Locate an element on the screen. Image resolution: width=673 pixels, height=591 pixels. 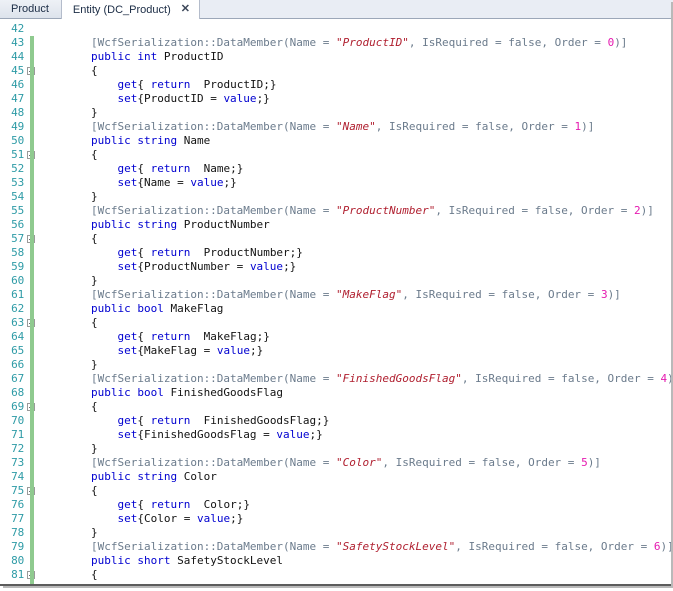
code-line: 80 public short SafetyStockLevel is located at coordinates (335, 561).